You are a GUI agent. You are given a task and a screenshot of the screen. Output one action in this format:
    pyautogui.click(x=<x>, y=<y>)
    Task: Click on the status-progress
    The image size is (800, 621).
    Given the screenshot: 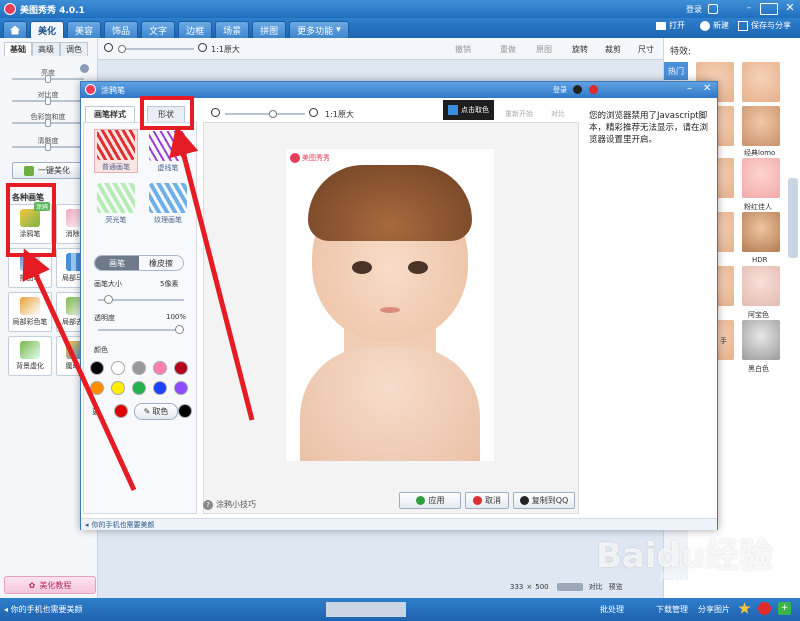 What is the action you would take?
    pyautogui.click(x=366, y=609)
    